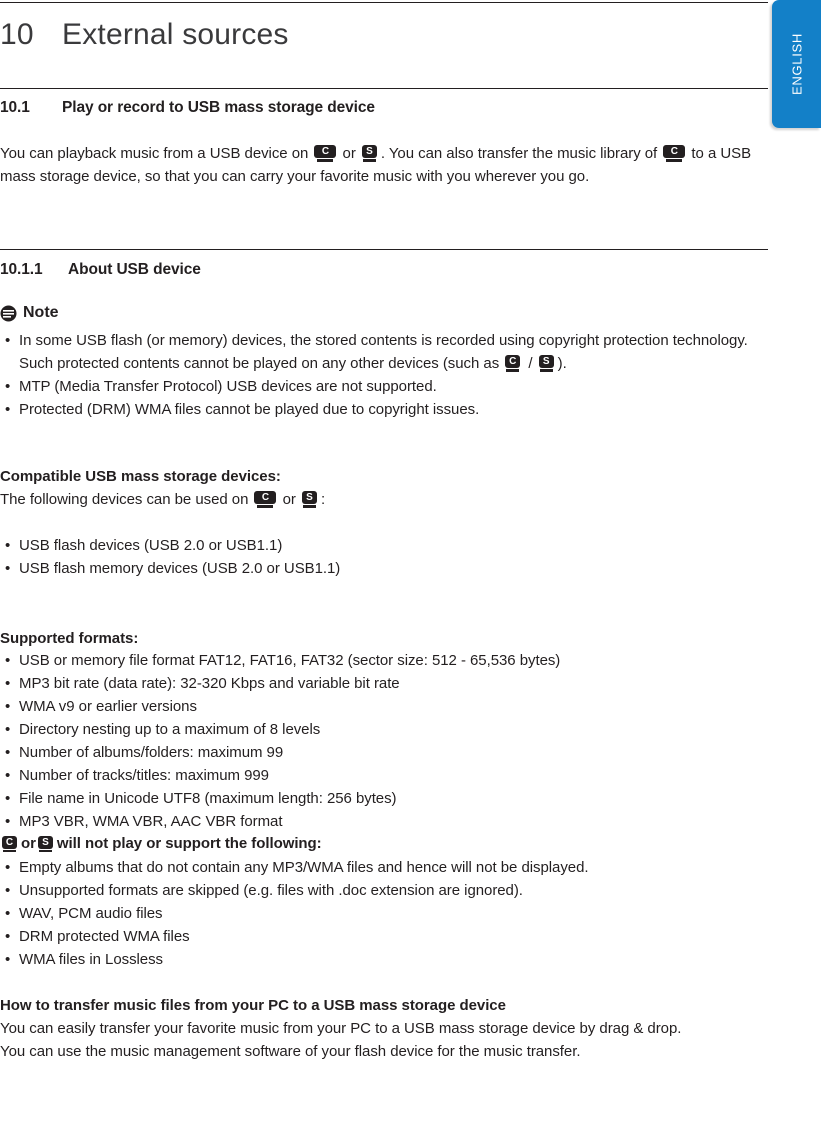 This screenshot has height=1134, width=821. I want to click on device-icon-c-5-letter: C, so click(9, 842).